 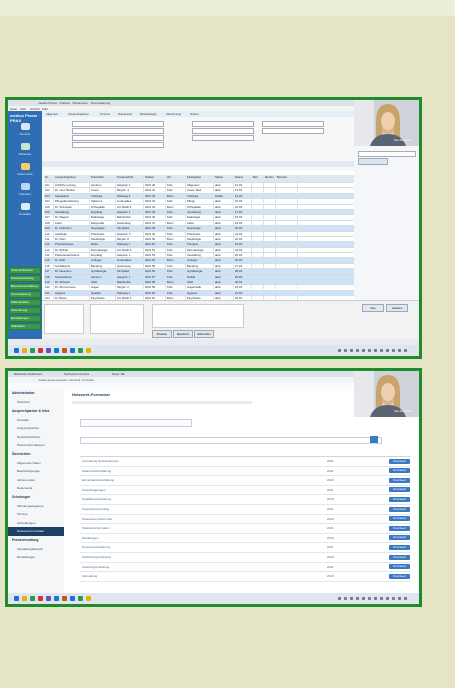 What do you see at coordinates (25, 294) in the screenshot?
I see `green-button: Terminplanung` at bounding box center [25, 294].